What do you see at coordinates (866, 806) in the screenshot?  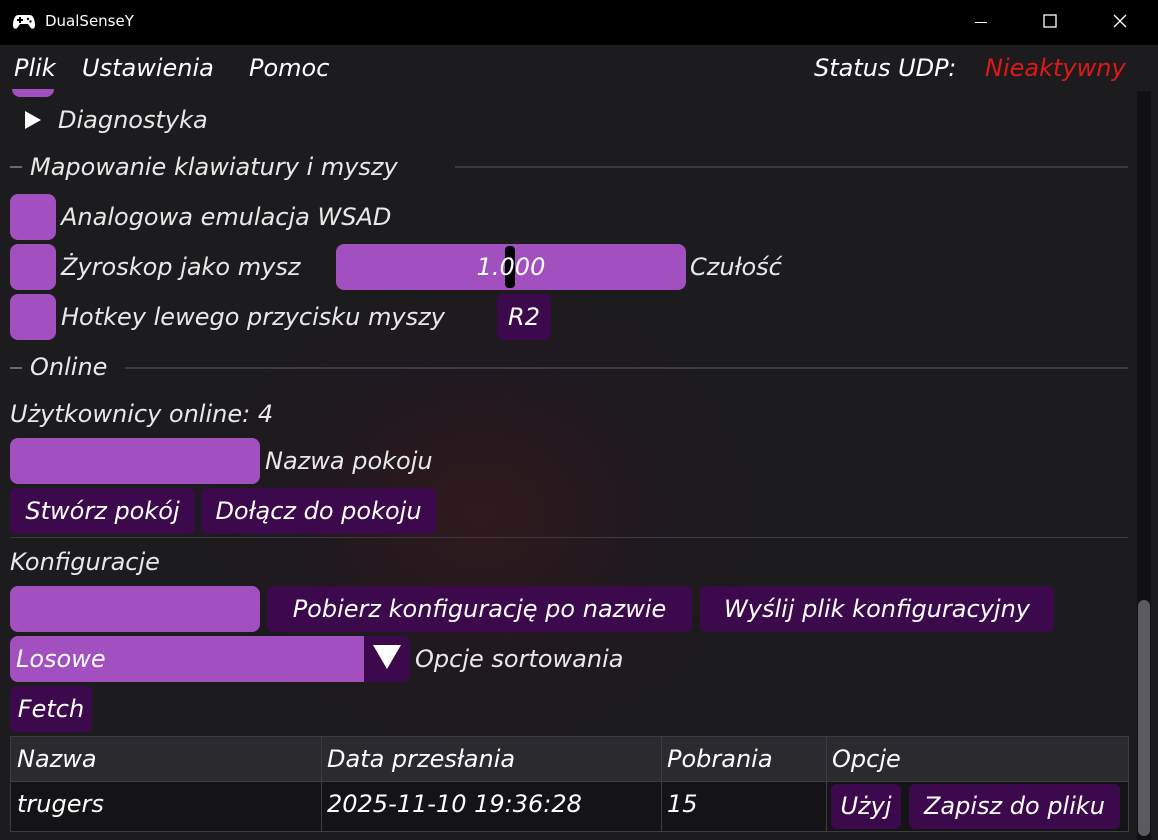 I see `use-config-button: Użyj` at bounding box center [866, 806].